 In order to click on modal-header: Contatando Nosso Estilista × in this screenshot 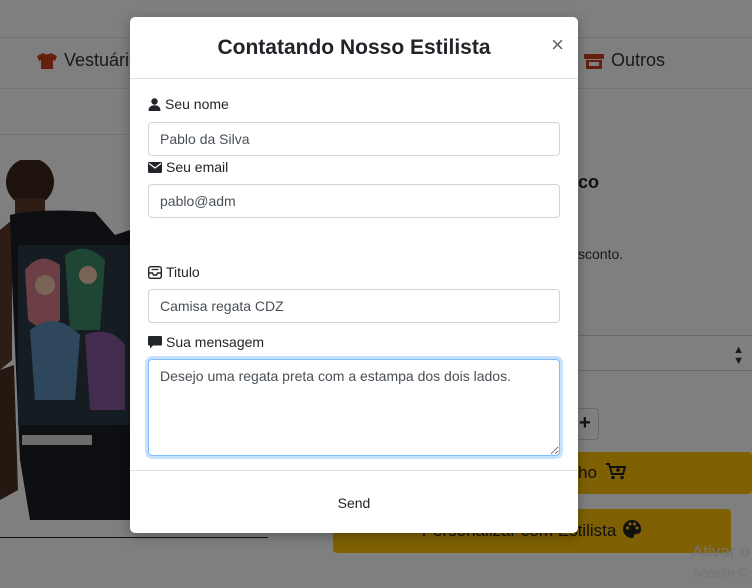, I will do `click(354, 48)`.